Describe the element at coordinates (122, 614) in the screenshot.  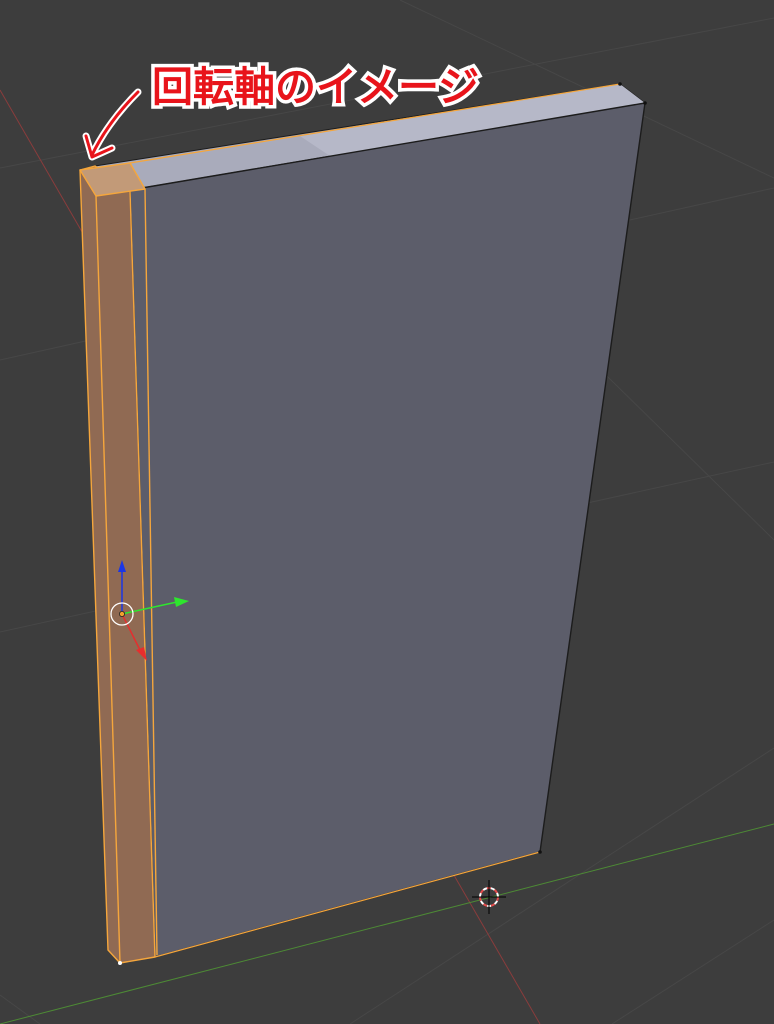
I see `pivot-center-dot` at that location.